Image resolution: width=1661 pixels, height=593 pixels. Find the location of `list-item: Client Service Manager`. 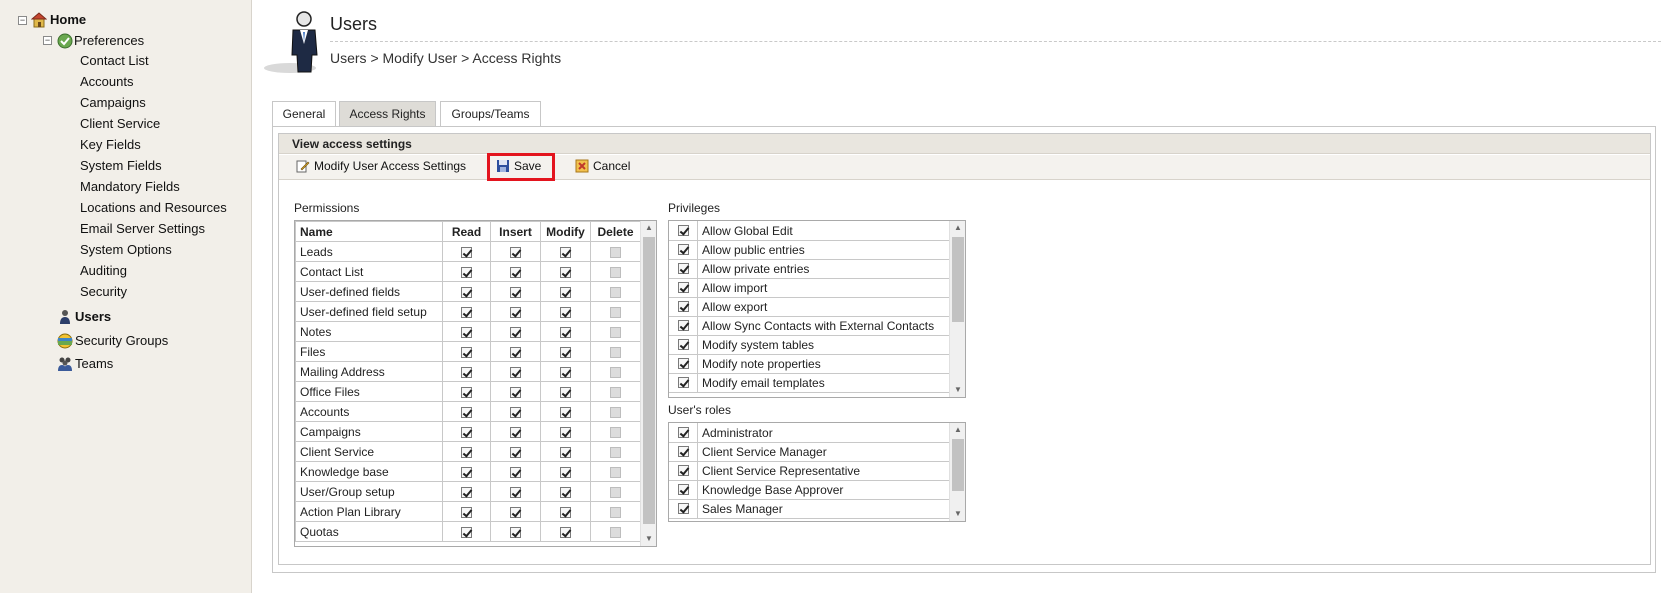

list-item: Client Service Manager is located at coordinates (809, 452).